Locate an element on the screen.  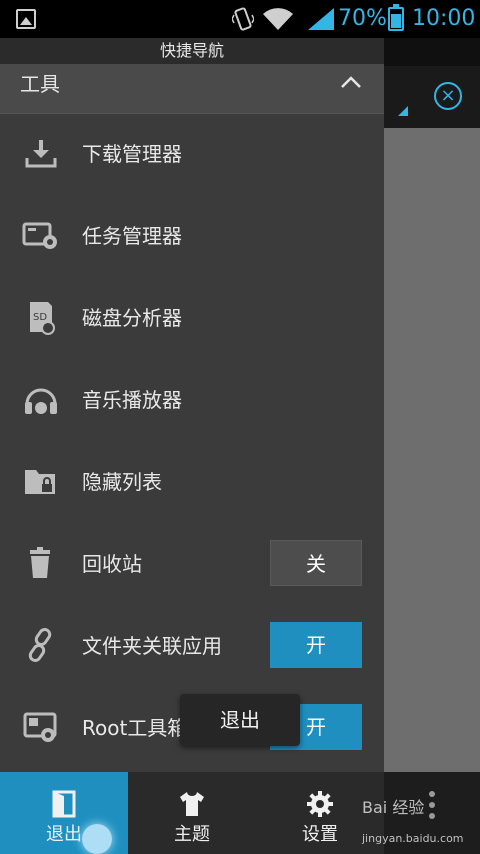
drawer-item-label: 音乐播放器 is located at coordinates (132, 400).